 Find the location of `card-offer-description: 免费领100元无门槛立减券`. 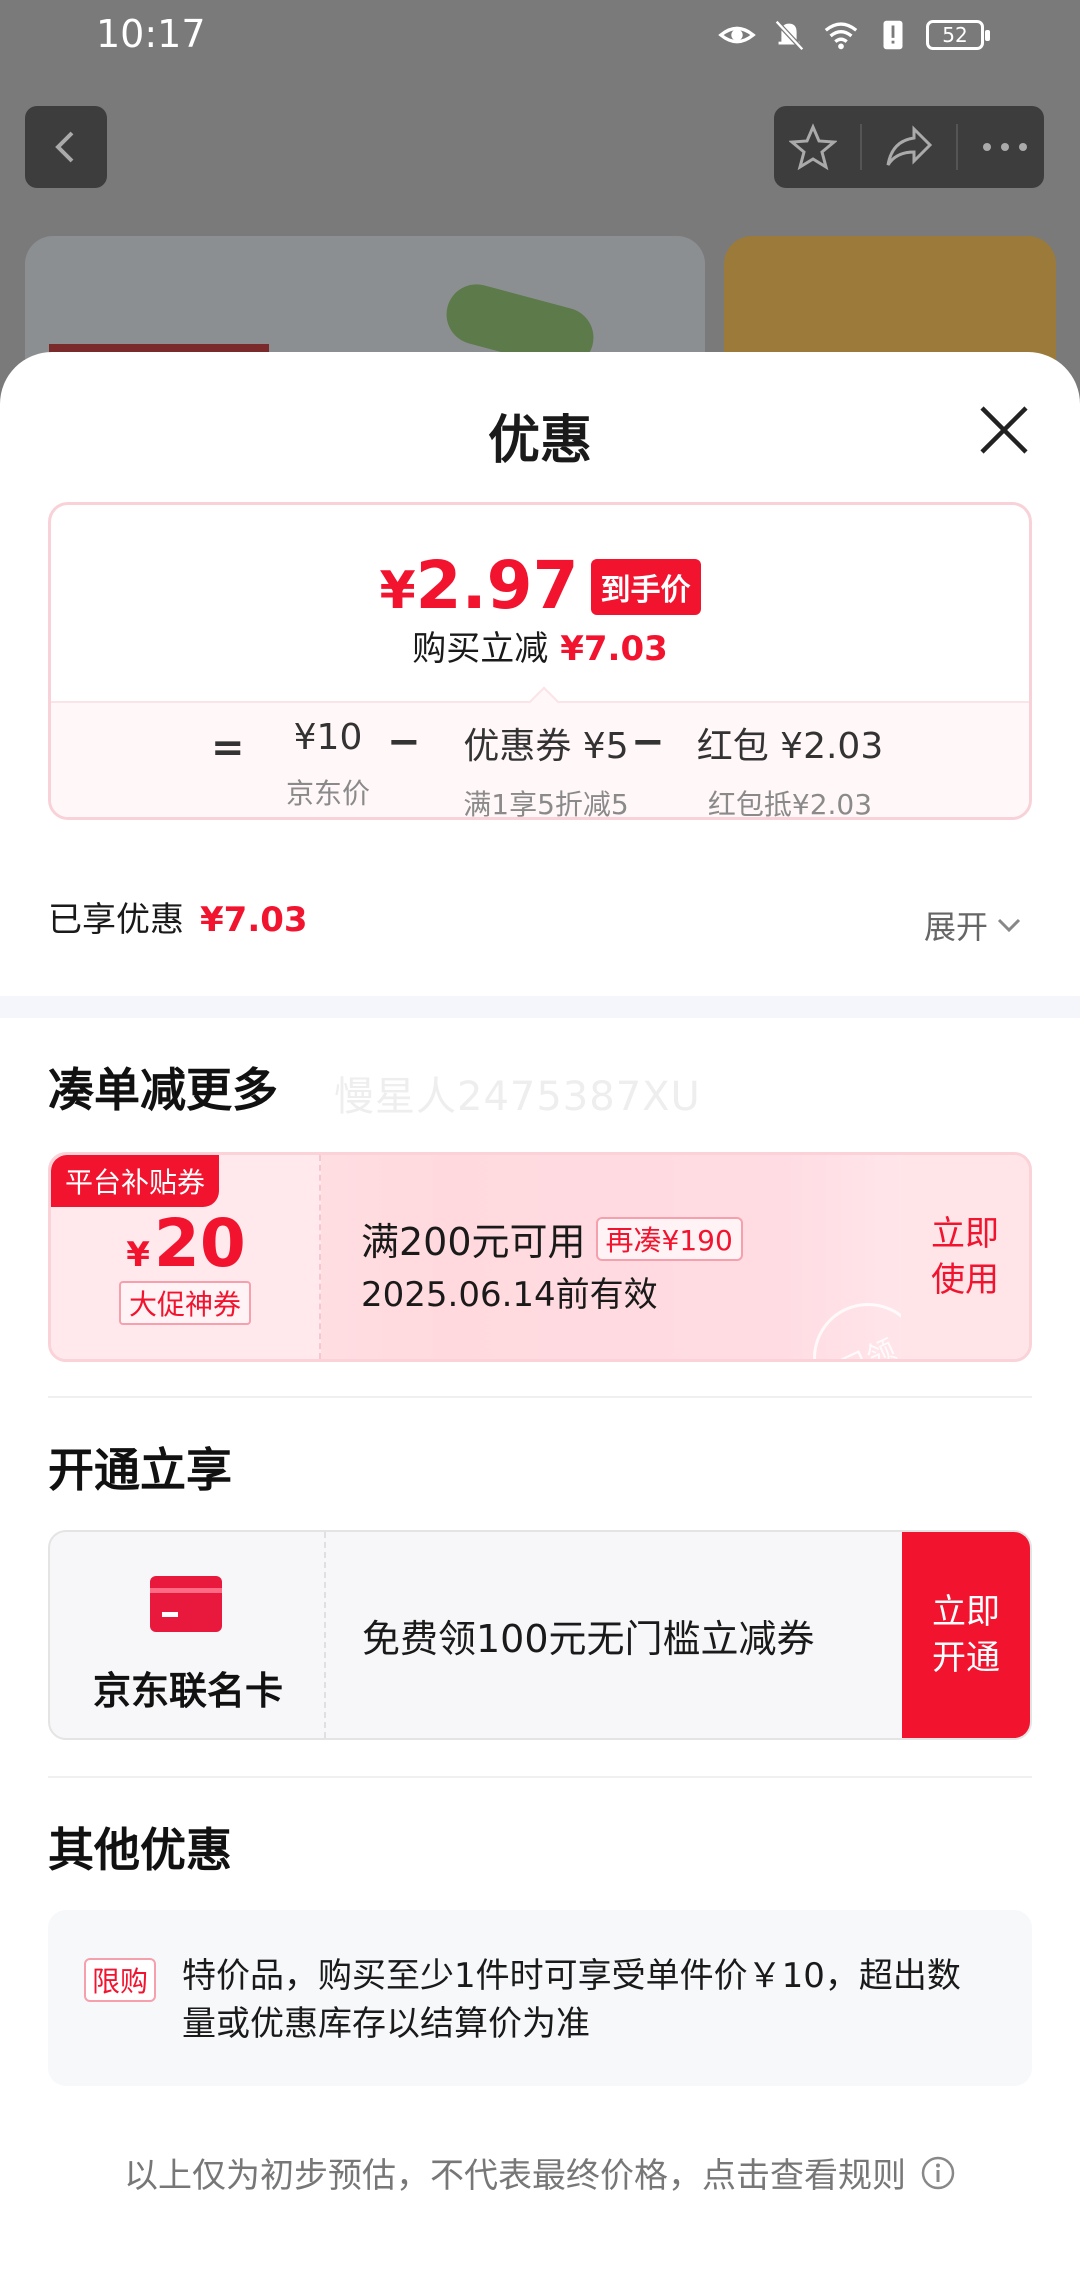

card-offer-description: 免费领100元无门槛立减券 is located at coordinates (588, 1639).